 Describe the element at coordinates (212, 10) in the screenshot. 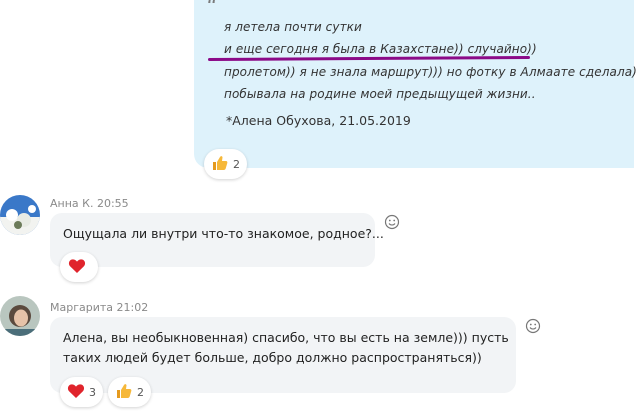

I see `quote-icon: “` at that location.